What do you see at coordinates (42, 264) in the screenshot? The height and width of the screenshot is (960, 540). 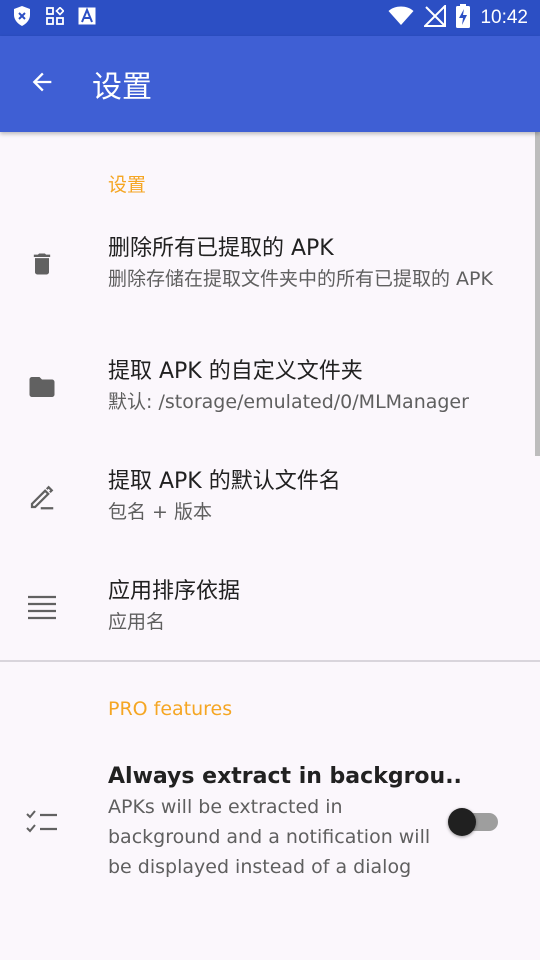 I see `trash-icon` at bounding box center [42, 264].